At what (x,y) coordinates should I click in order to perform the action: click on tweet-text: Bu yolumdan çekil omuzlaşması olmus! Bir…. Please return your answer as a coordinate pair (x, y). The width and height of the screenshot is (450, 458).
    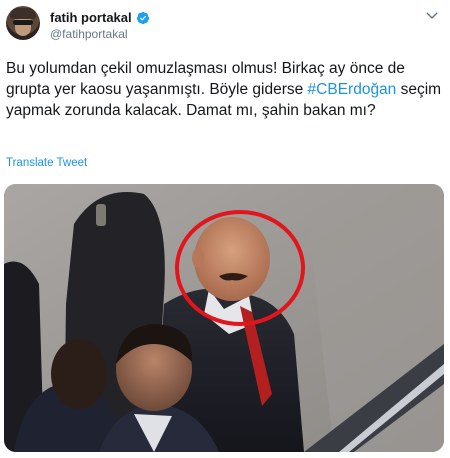
    Looking at the image, I should click on (224, 89).